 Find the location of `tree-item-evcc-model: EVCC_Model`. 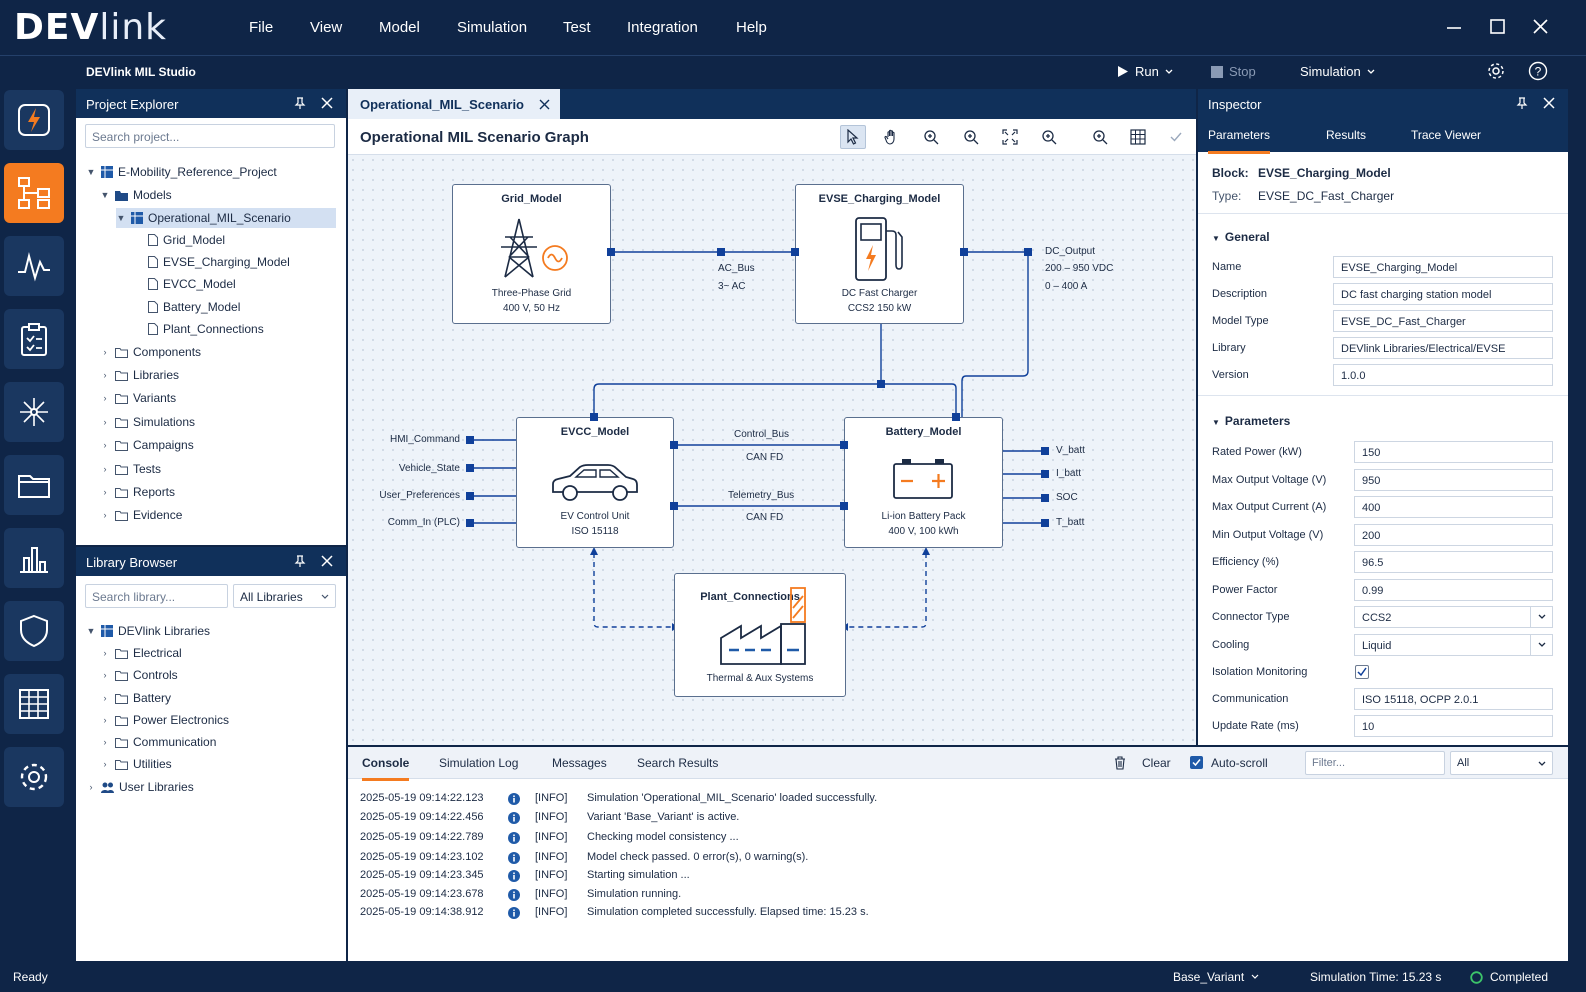

tree-item-evcc-model: EVCC_Model is located at coordinates (192, 284).